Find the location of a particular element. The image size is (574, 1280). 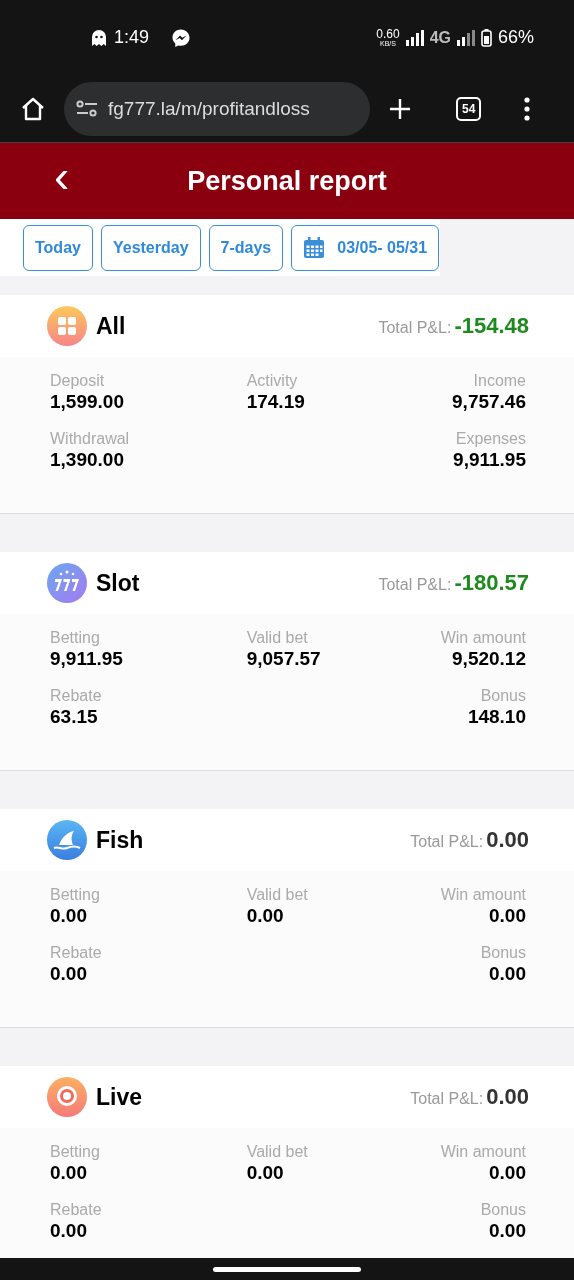

category-title: Slot is located at coordinates (118, 583).